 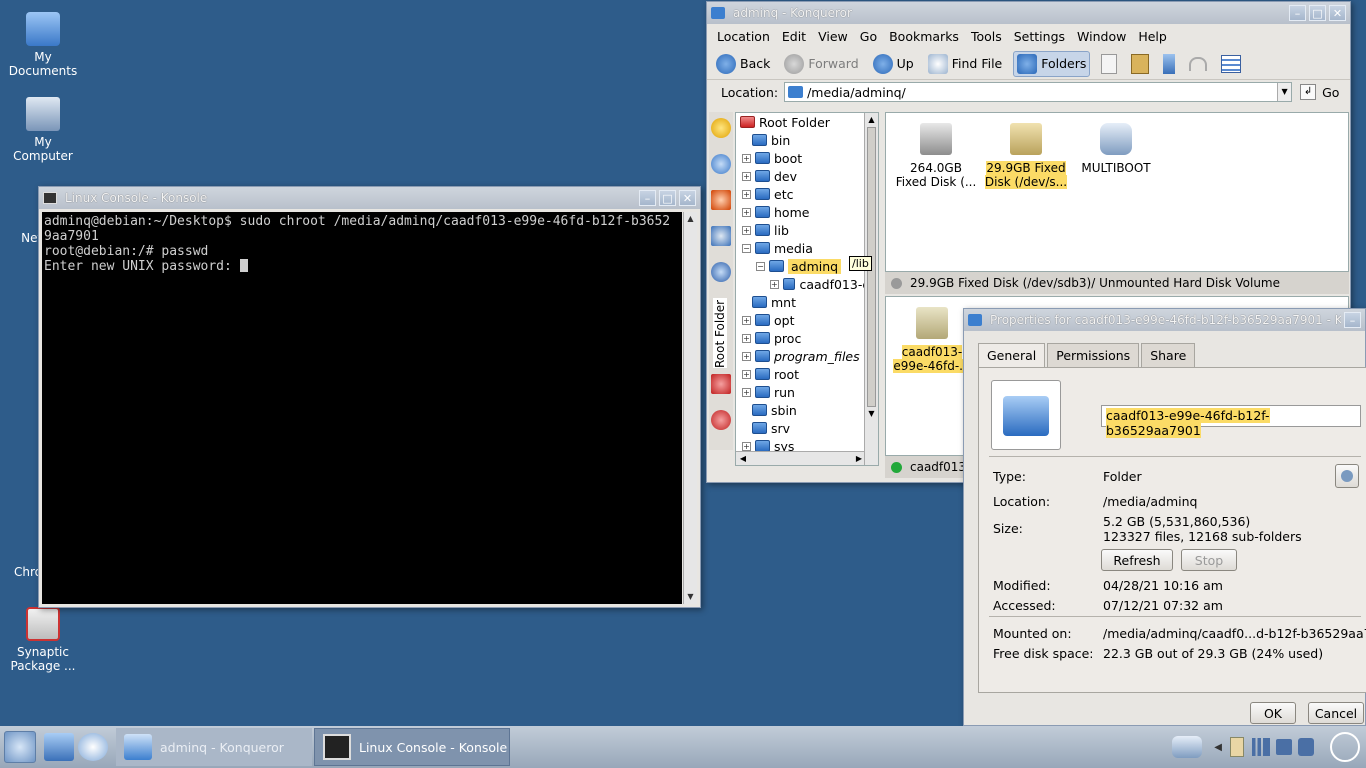 What do you see at coordinates (801, 458) in the screenshot?
I see `tree-horizontal-scrollbar: ◀ ▶` at bounding box center [801, 458].